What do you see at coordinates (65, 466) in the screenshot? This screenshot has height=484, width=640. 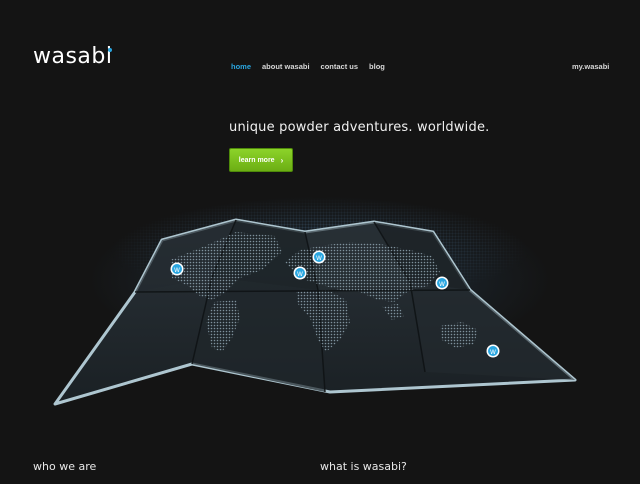 I see `who-we-are-heading: who we are` at bounding box center [65, 466].